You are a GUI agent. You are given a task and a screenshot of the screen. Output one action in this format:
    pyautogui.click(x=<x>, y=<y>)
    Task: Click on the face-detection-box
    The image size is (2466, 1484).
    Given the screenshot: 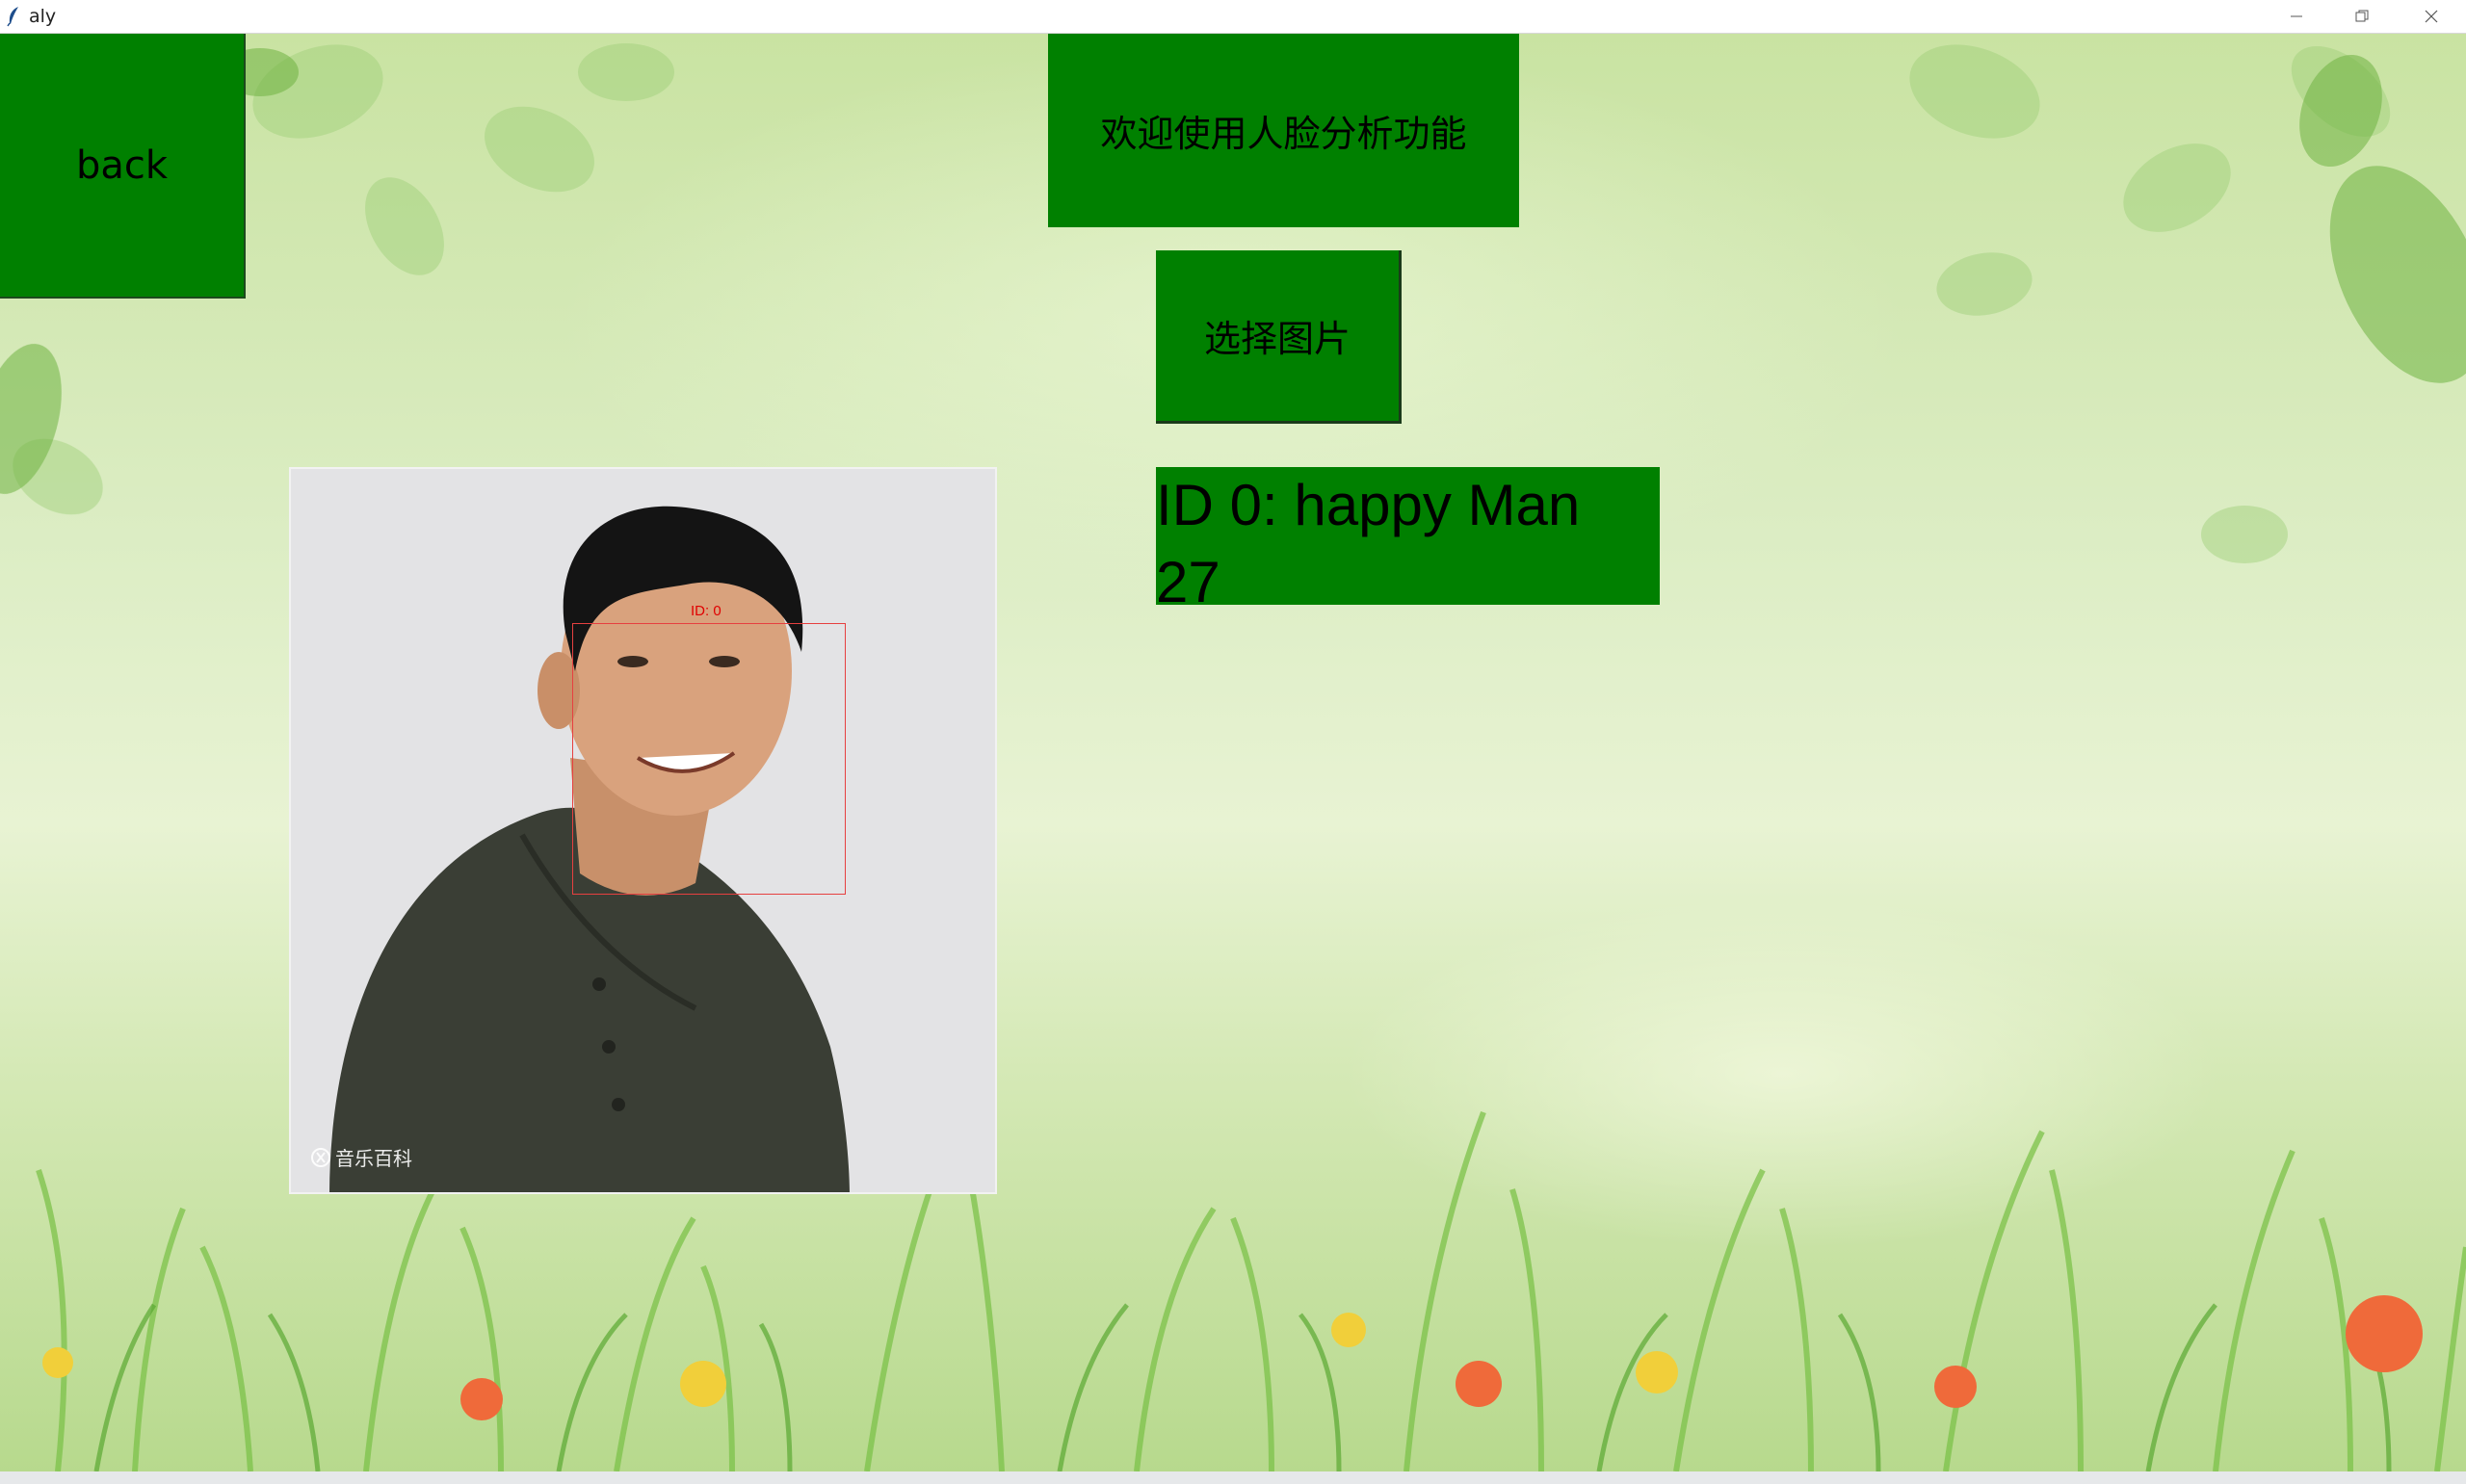 What is the action you would take?
    pyautogui.click(x=709, y=759)
    